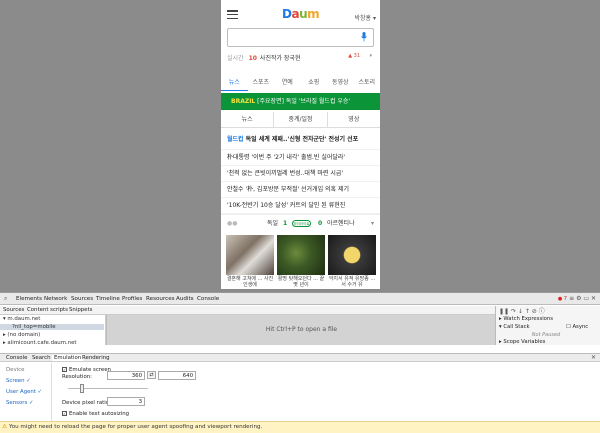  I want to click on thumbnail: 악지서 유적 유망종 ... 서 수거 유, so click(352, 262).